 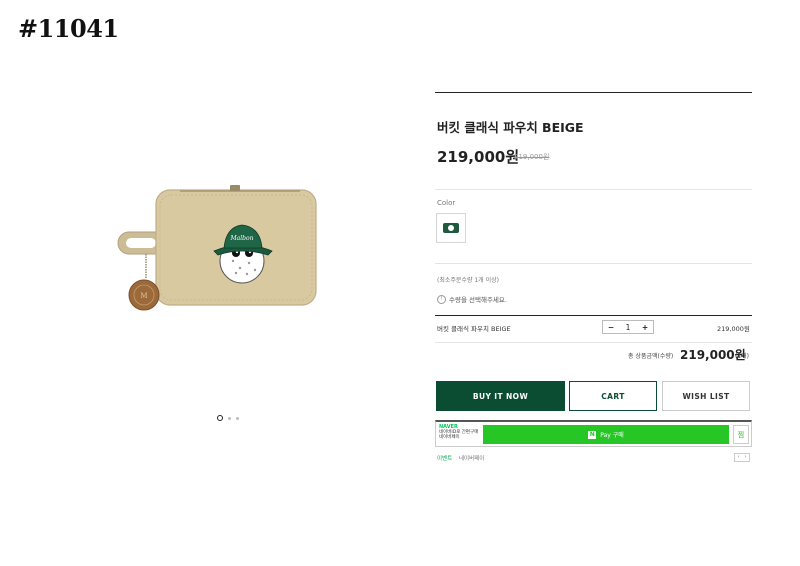 I want to click on buy-now-button: BUY IT NOW, so click(x=500, y=396).